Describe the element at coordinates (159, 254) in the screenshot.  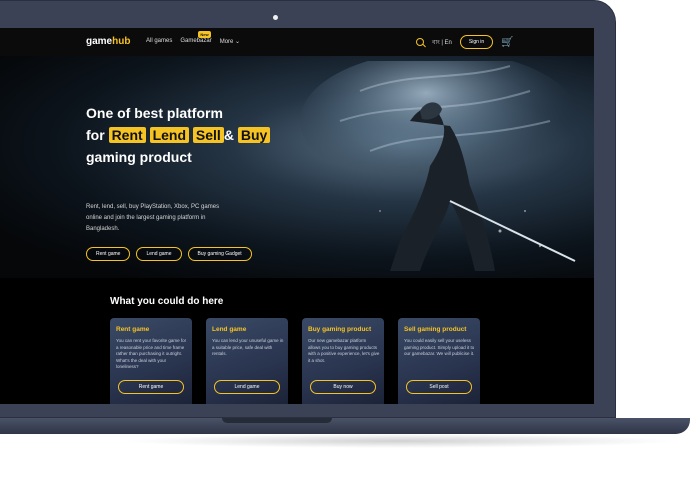
I see `lend-game-button: Lend game` at that location.